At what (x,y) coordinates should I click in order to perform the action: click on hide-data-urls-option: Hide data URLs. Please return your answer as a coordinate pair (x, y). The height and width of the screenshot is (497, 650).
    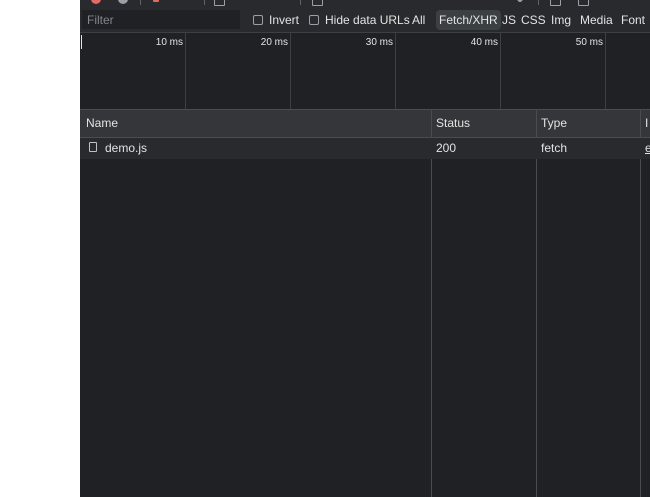
    Looking at the image, I should click on (359, 20).